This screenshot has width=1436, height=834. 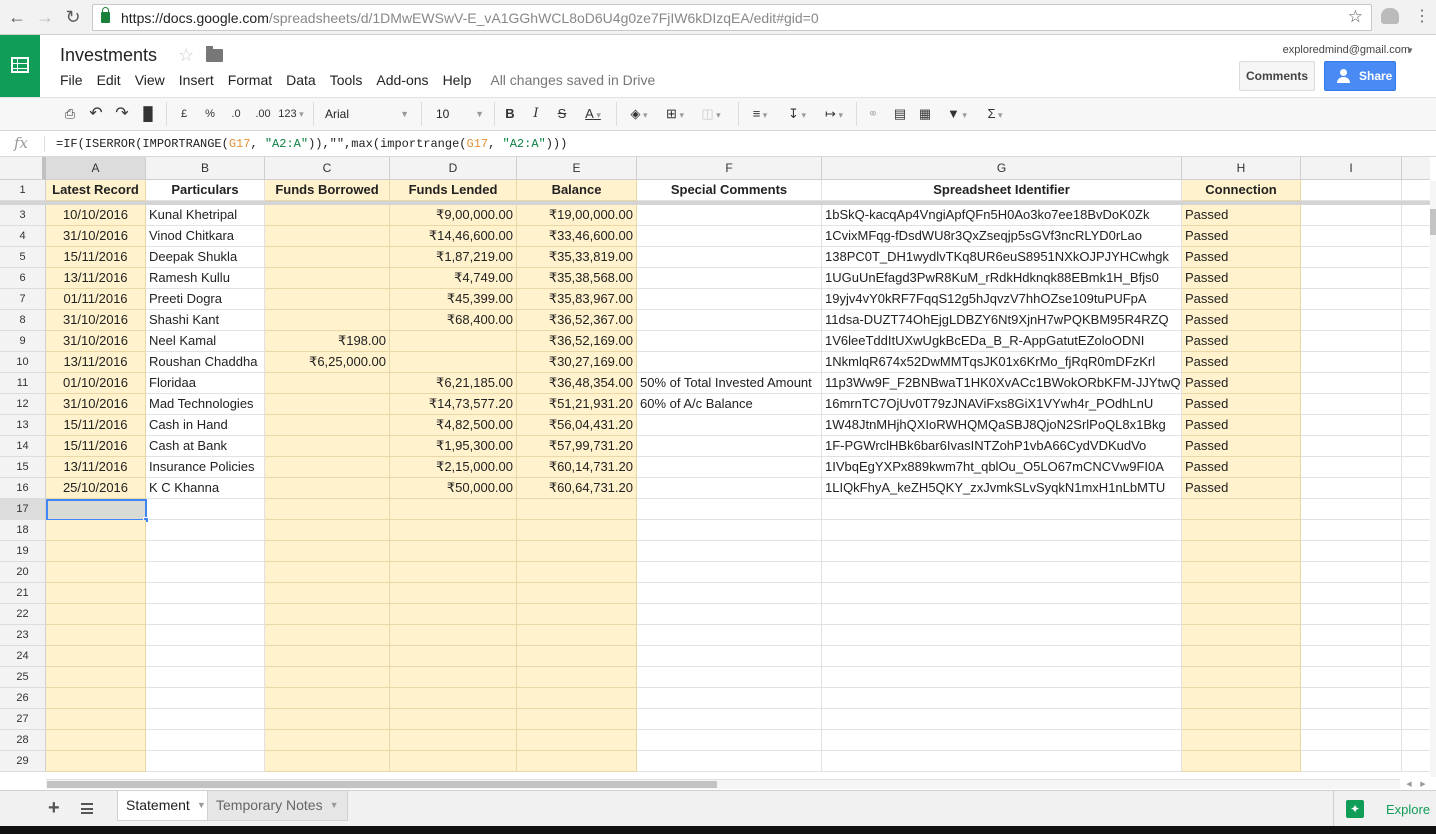 I want to click on sheets-logo, so click(x=20, y=66).